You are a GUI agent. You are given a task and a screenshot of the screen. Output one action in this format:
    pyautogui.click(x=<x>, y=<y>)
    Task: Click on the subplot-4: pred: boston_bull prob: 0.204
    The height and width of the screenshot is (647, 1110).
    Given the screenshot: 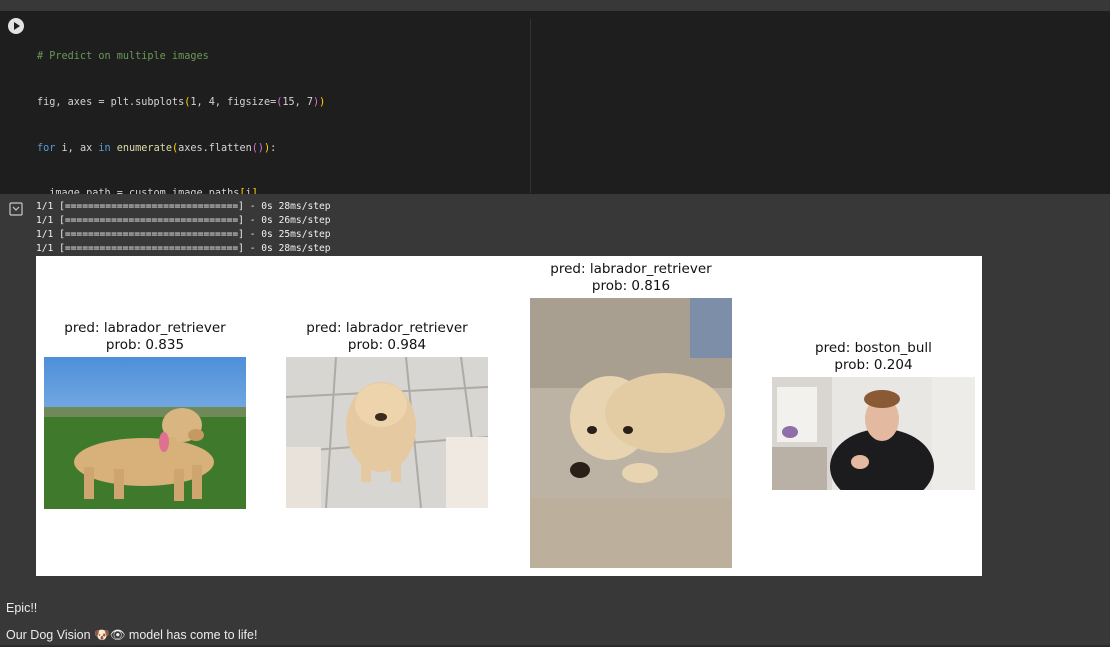 What is the action you would take?
    pyautogui.click(x=873, y=415)
    